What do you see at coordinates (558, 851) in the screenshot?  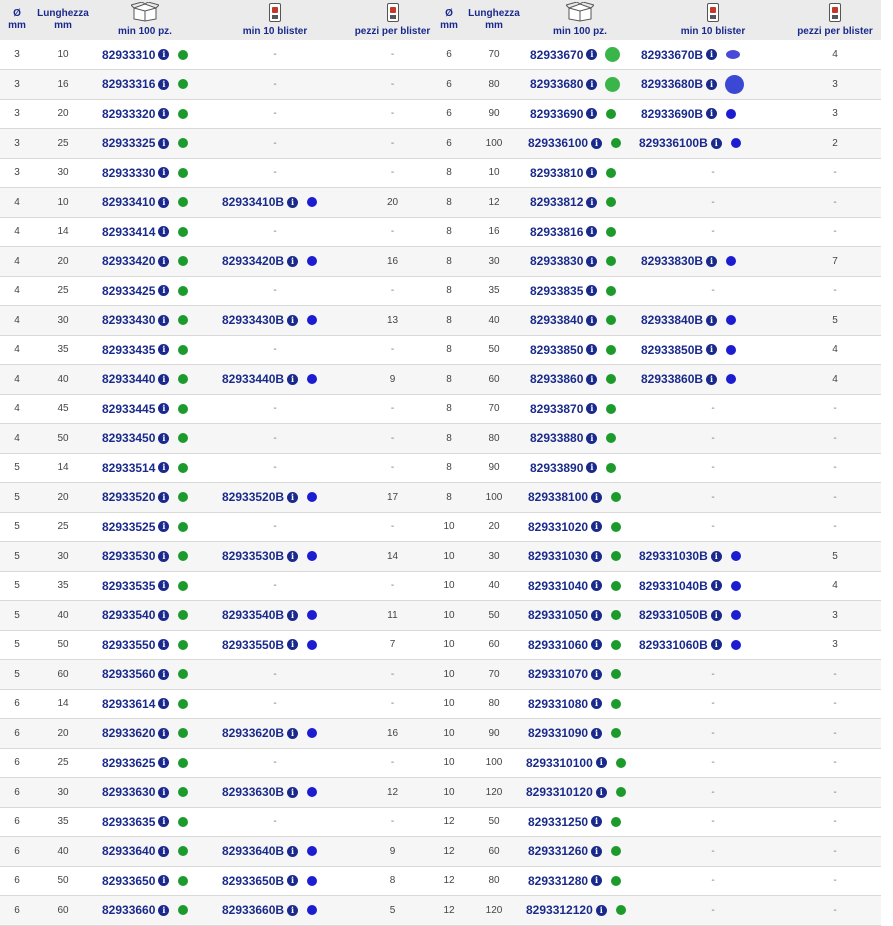 I see `code-100-2-link: 829331260` at bounding box center [558, 851].